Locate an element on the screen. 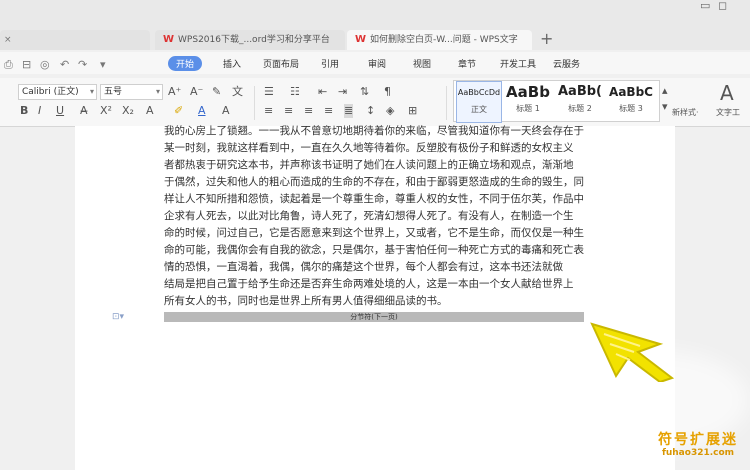 The height and width of the screenshot is (470, 750). site-watermark: 符号扩展迷 fuhao321.com is located at coordinates (698, 445).